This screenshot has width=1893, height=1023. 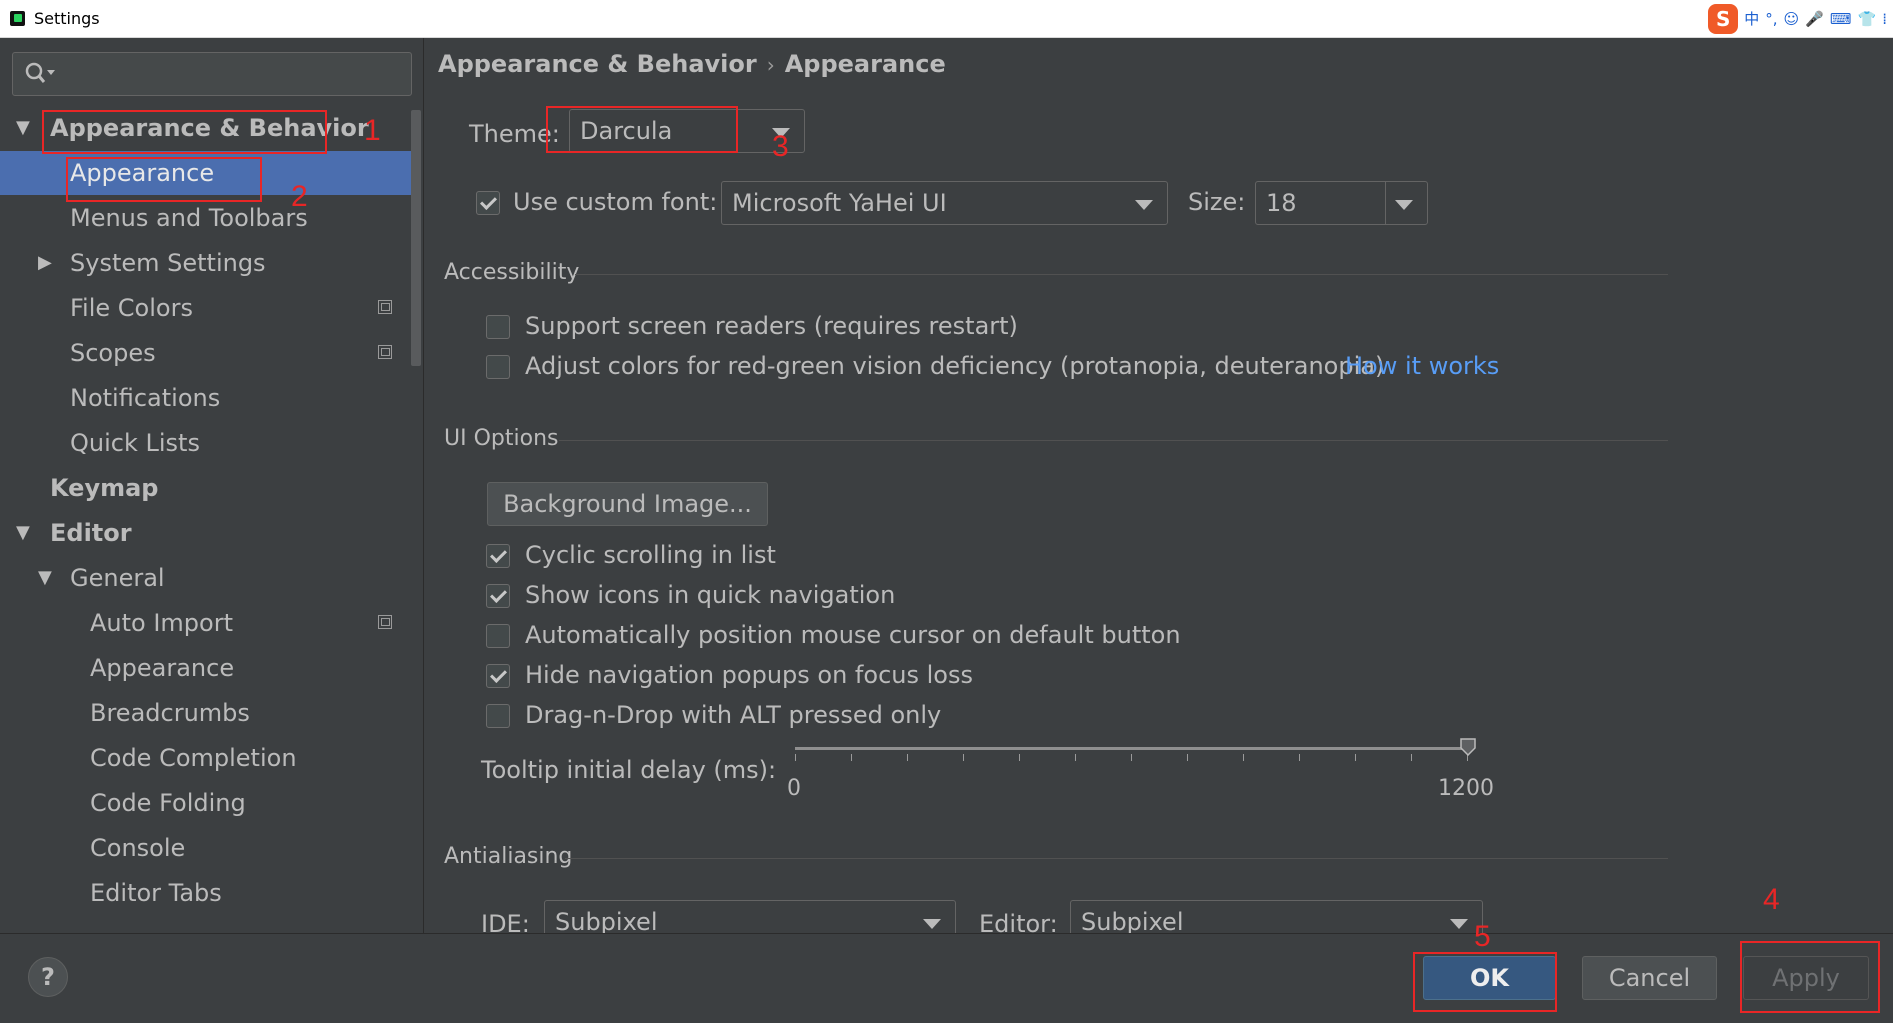 I want to click on tree-item-notifications: Notifications, so click(x=206, y=398).